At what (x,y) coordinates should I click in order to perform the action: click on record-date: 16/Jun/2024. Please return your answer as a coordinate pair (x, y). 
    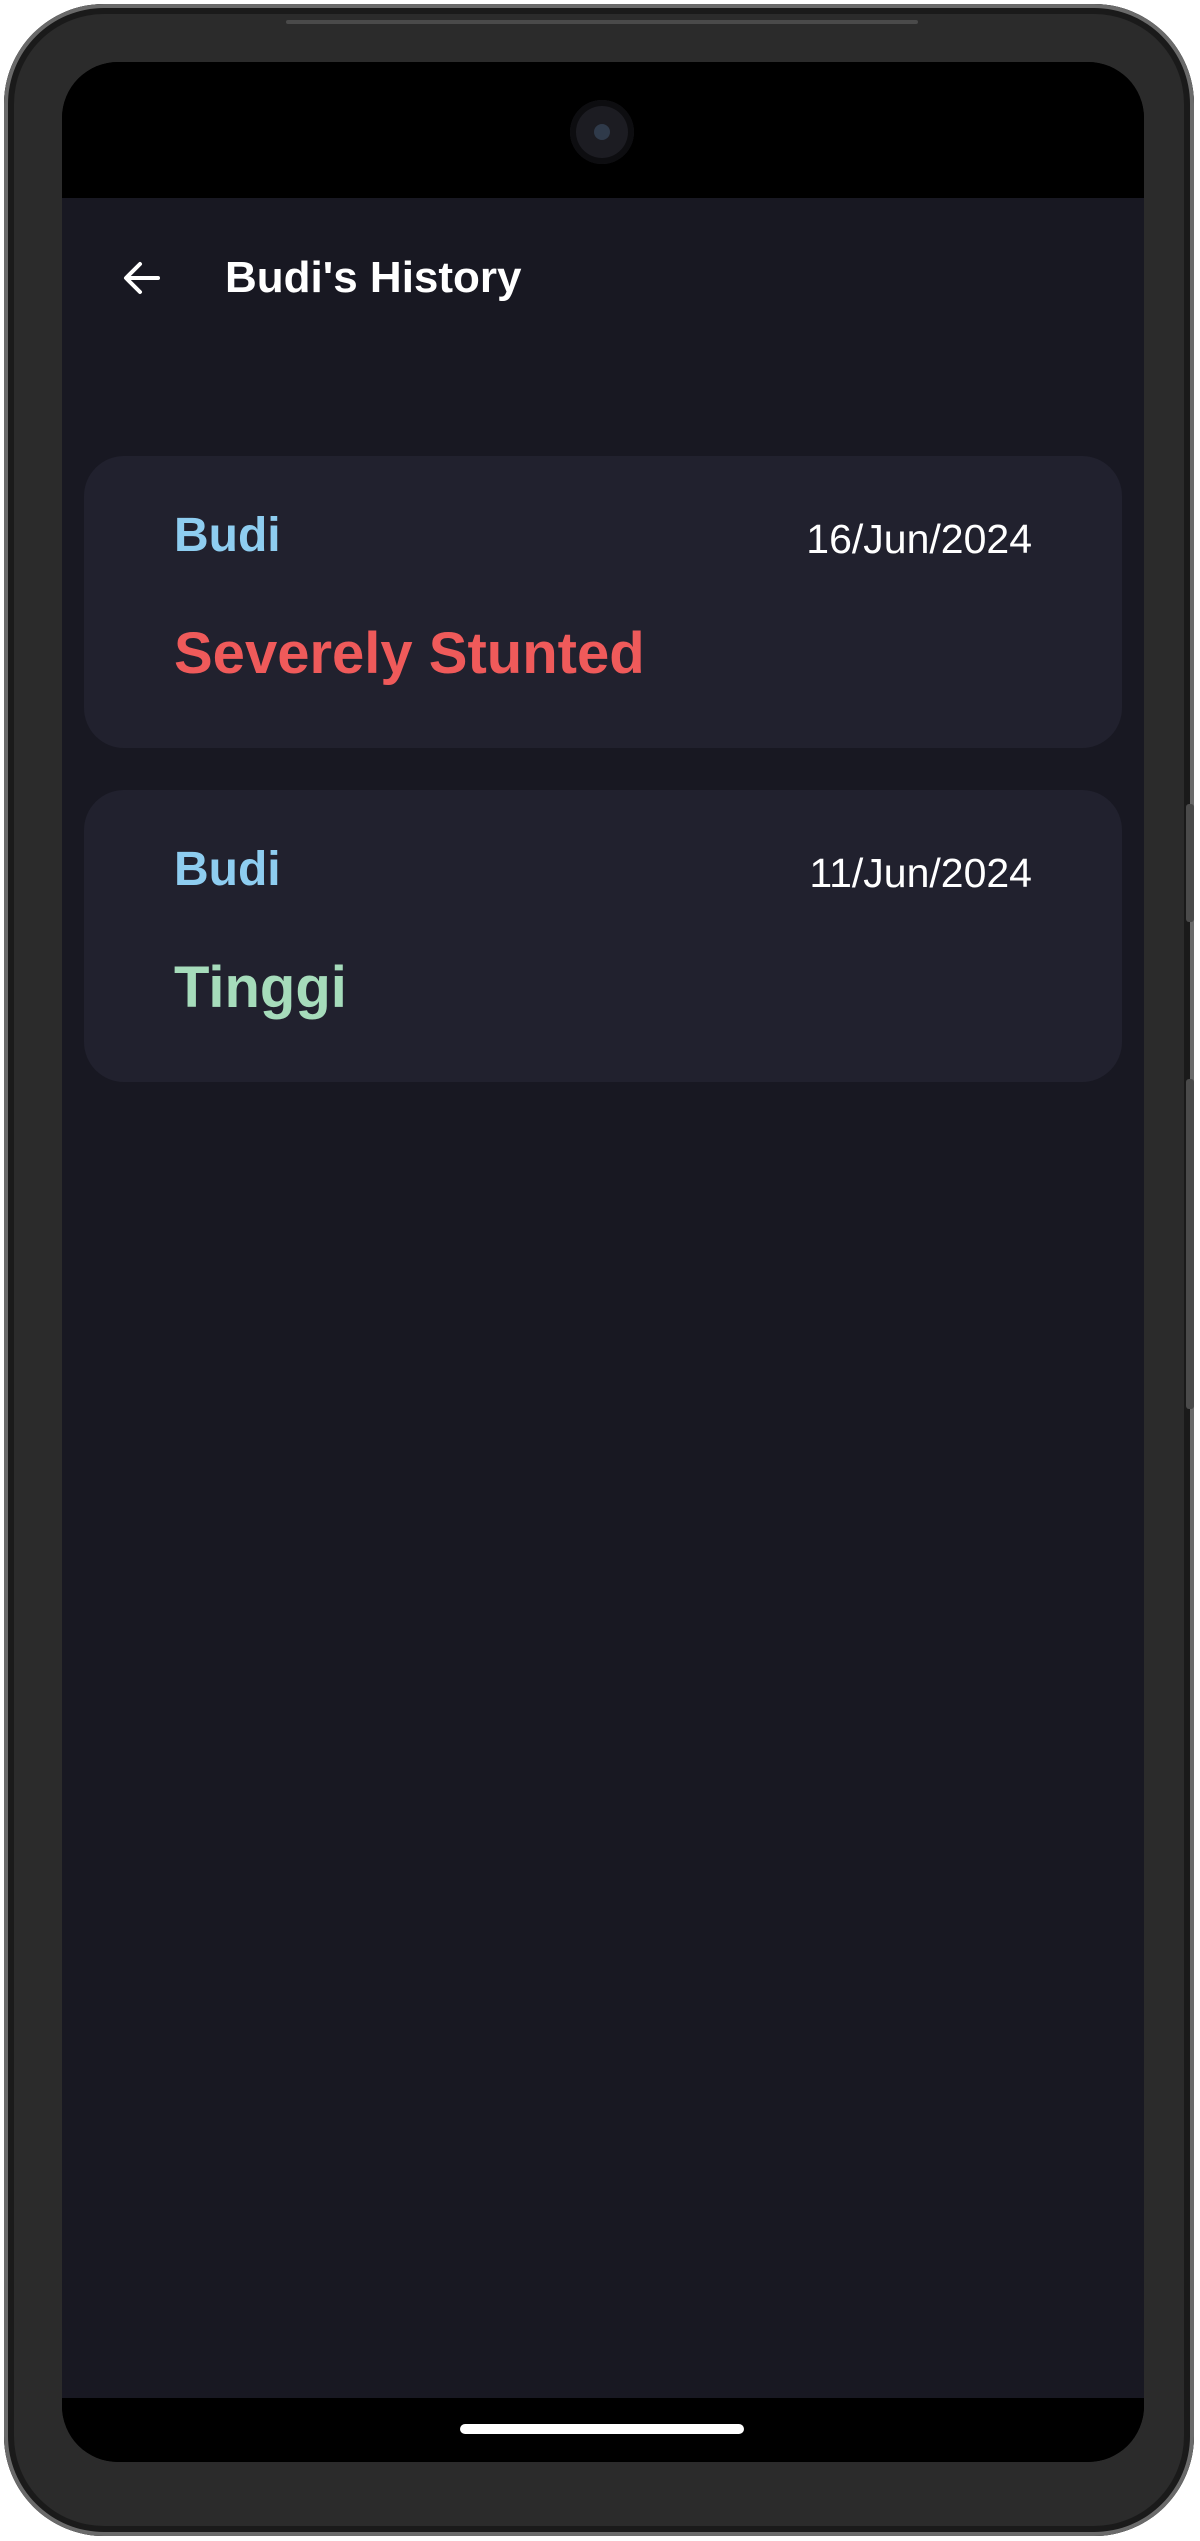
    Looking at the image, I should click on (919, 539).